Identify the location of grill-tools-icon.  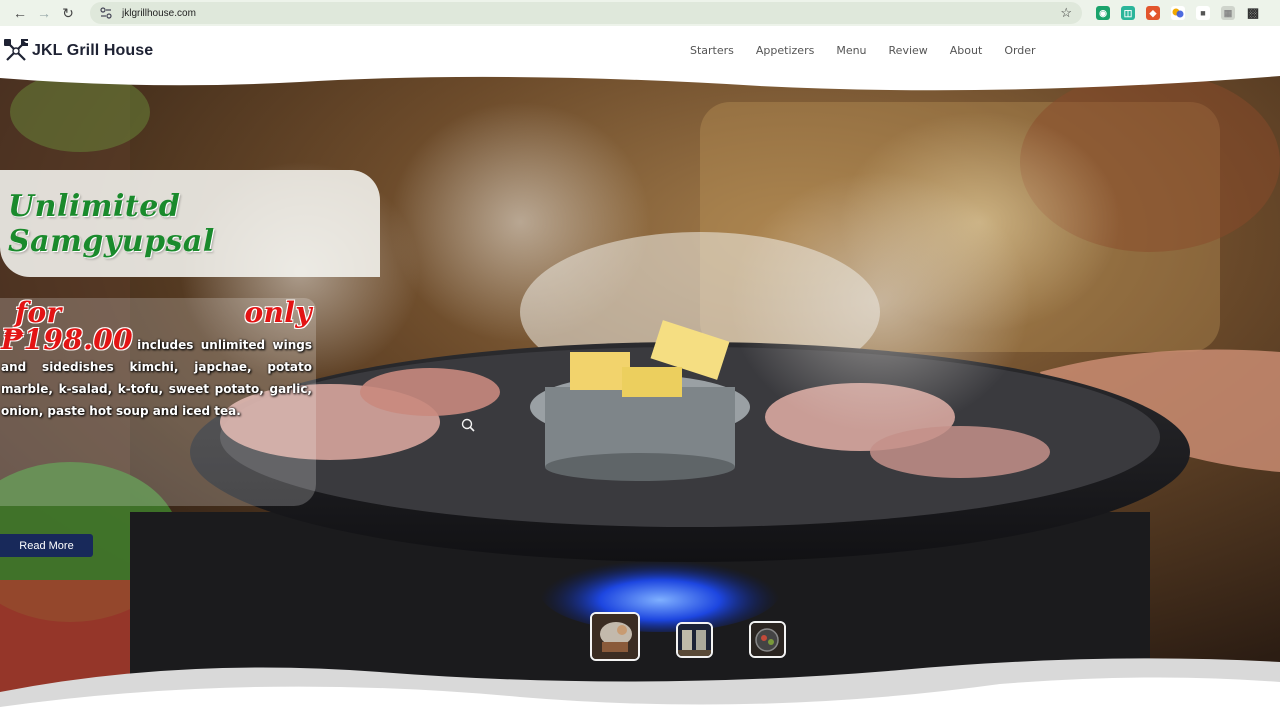
(16, 49).